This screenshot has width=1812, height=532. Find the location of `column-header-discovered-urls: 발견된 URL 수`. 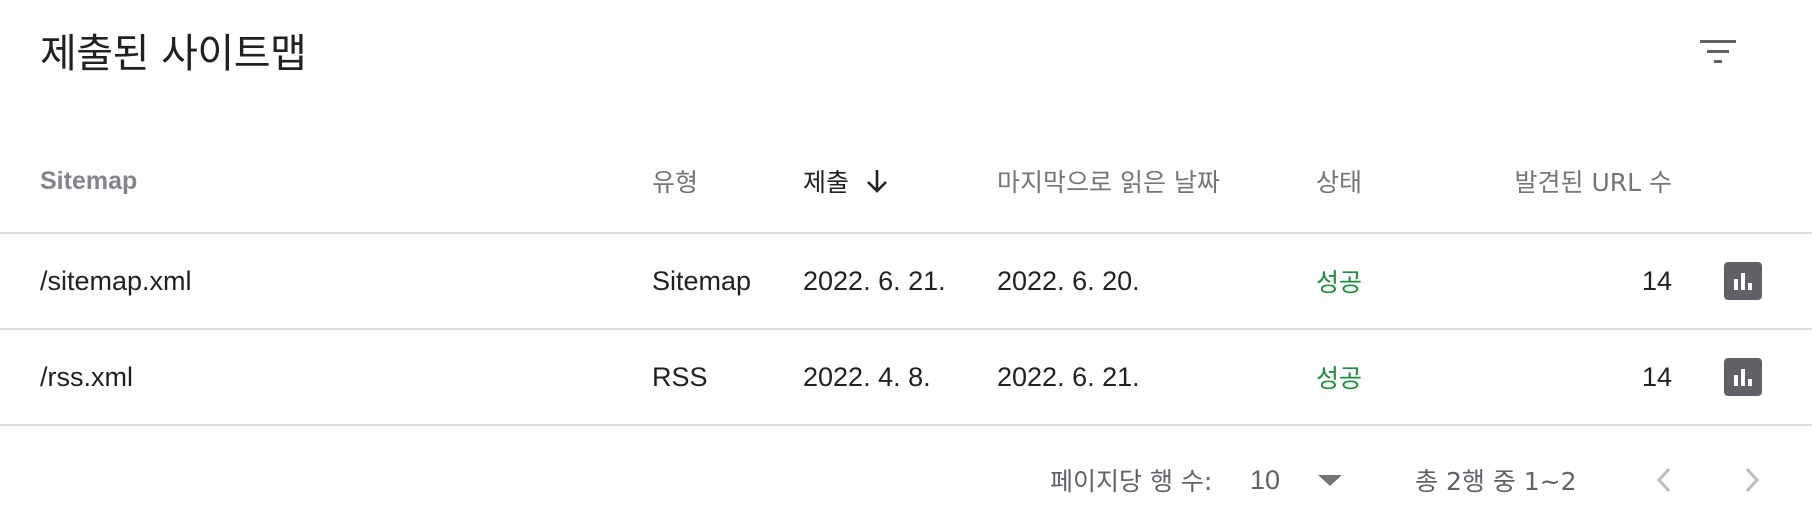

column-header-discovered-urls: 발견된 URL 수 is located at coordinates (1571, 181).